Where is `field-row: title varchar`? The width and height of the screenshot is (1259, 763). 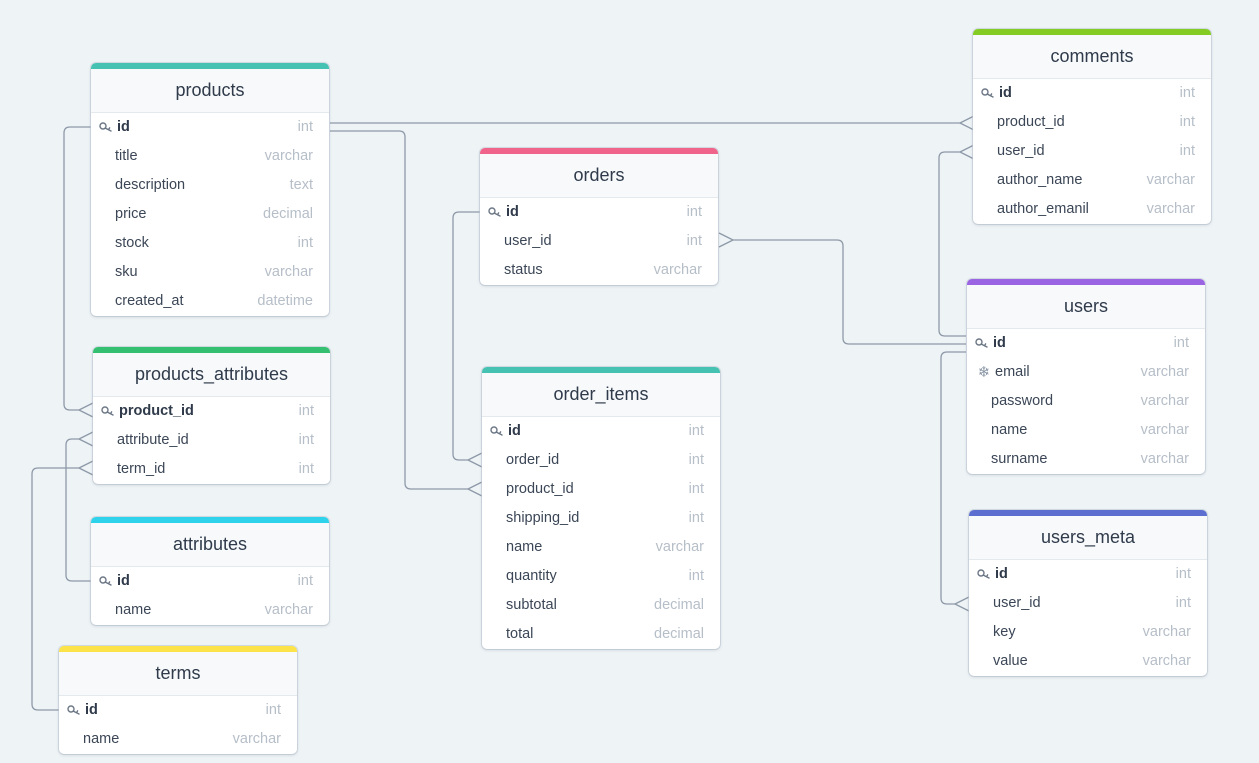
field-row: title varchar is located at coordinates (210, 156).